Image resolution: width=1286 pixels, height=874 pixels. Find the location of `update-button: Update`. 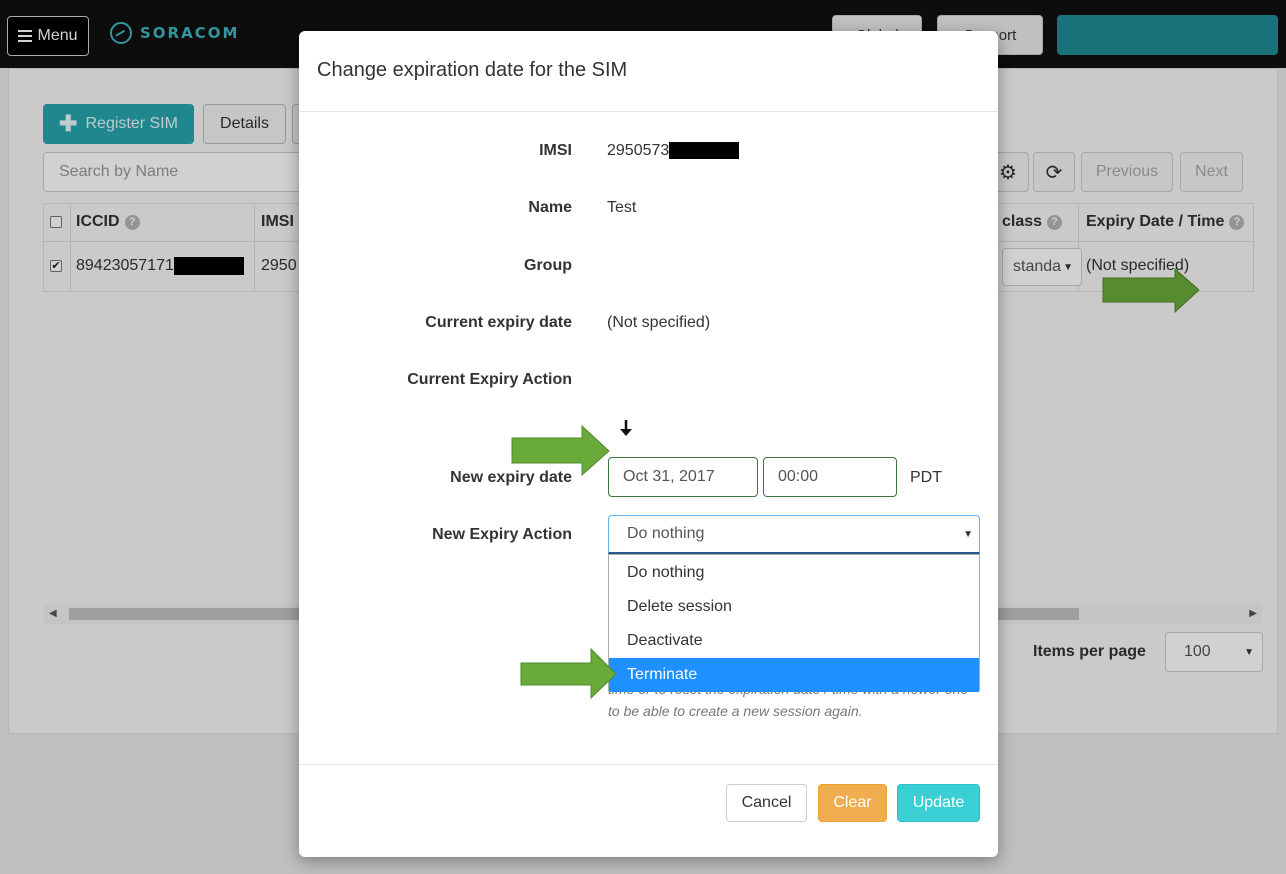

update-button: Update is located at coordinates (938, 803).